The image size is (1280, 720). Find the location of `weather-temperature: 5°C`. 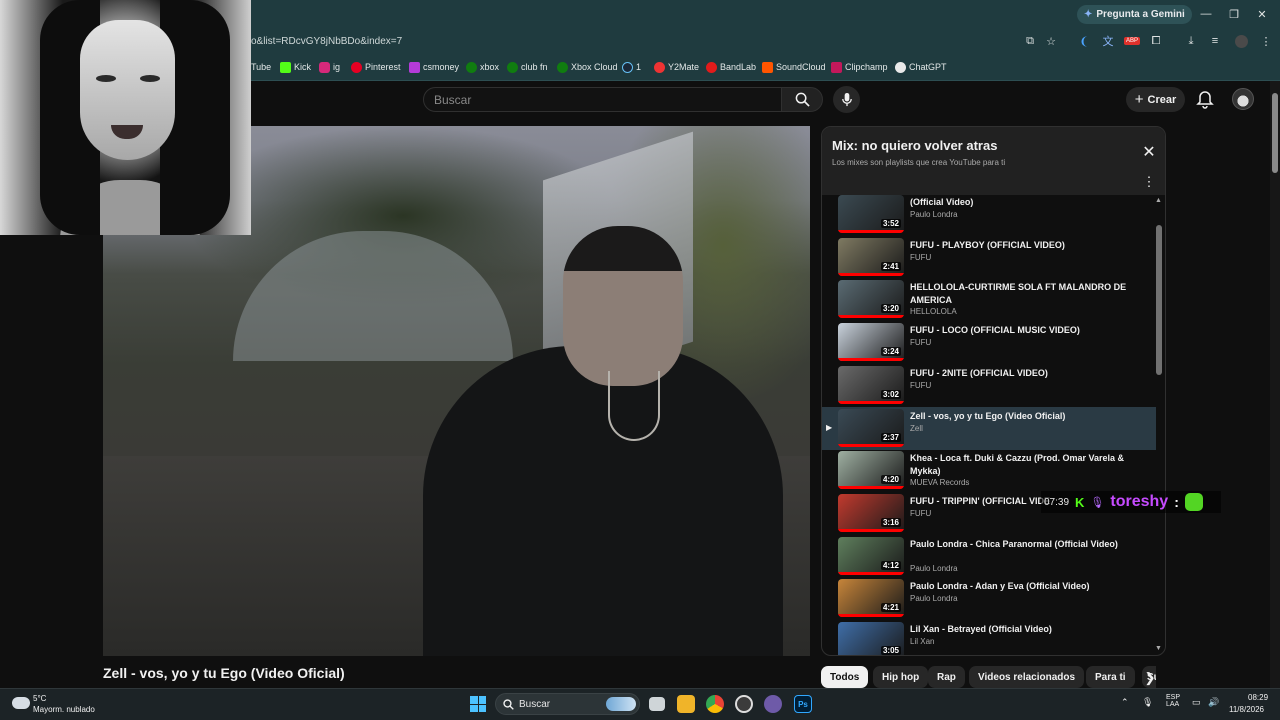

weather-temperature: 5°C is located at coordinates (39, 698).